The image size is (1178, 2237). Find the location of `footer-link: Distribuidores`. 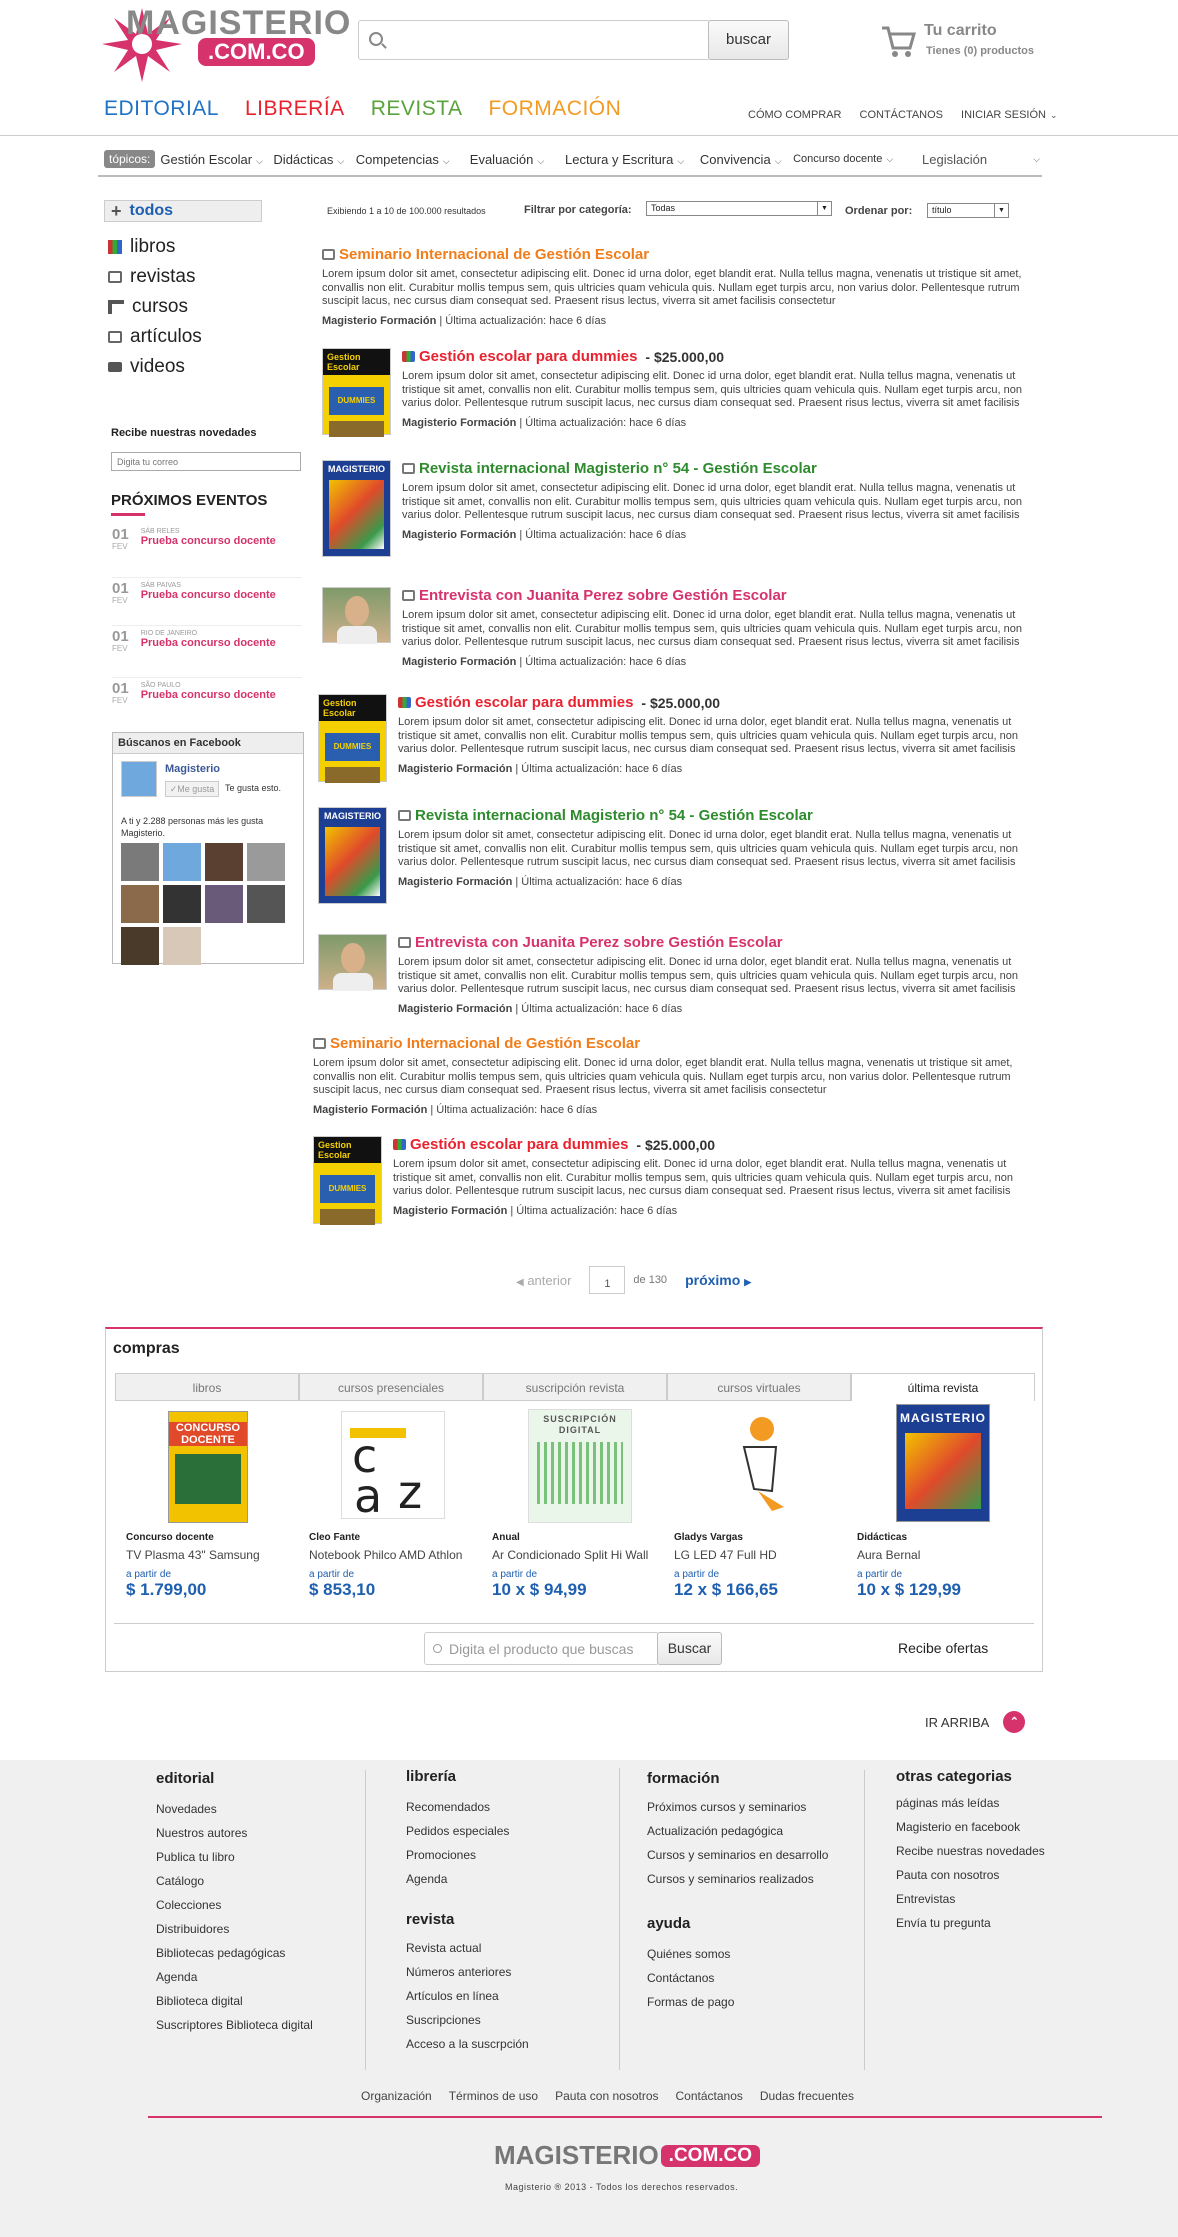

footer-link: Distribuidores is located at coordinates (260, 1929).